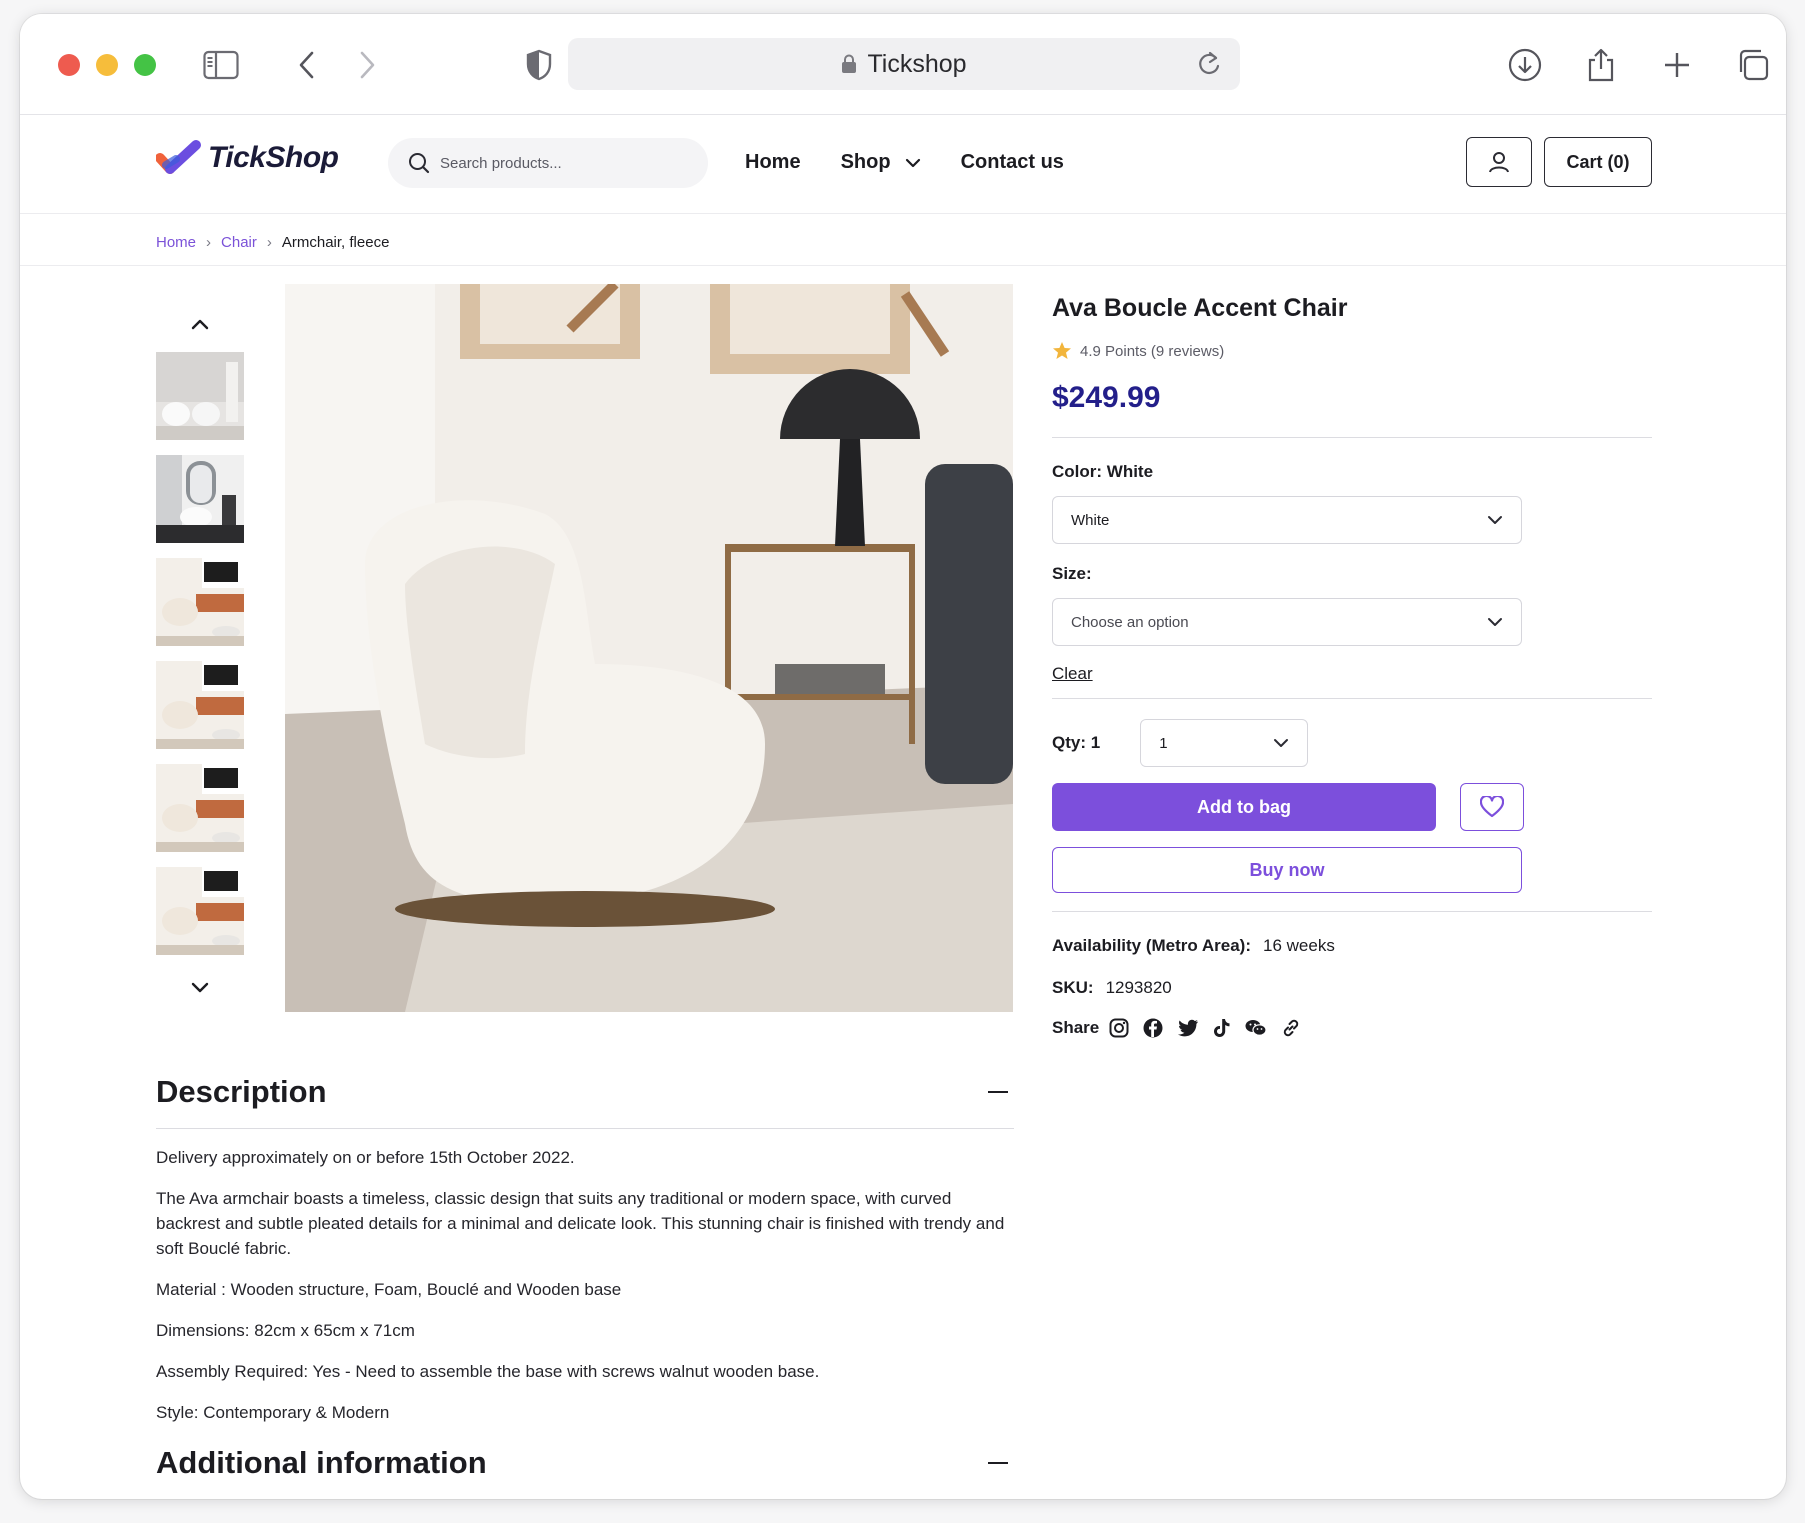 The width and height of the screenshot is (1805, 1523). I want to click on logo-text: TickShop, so click(273, 157).